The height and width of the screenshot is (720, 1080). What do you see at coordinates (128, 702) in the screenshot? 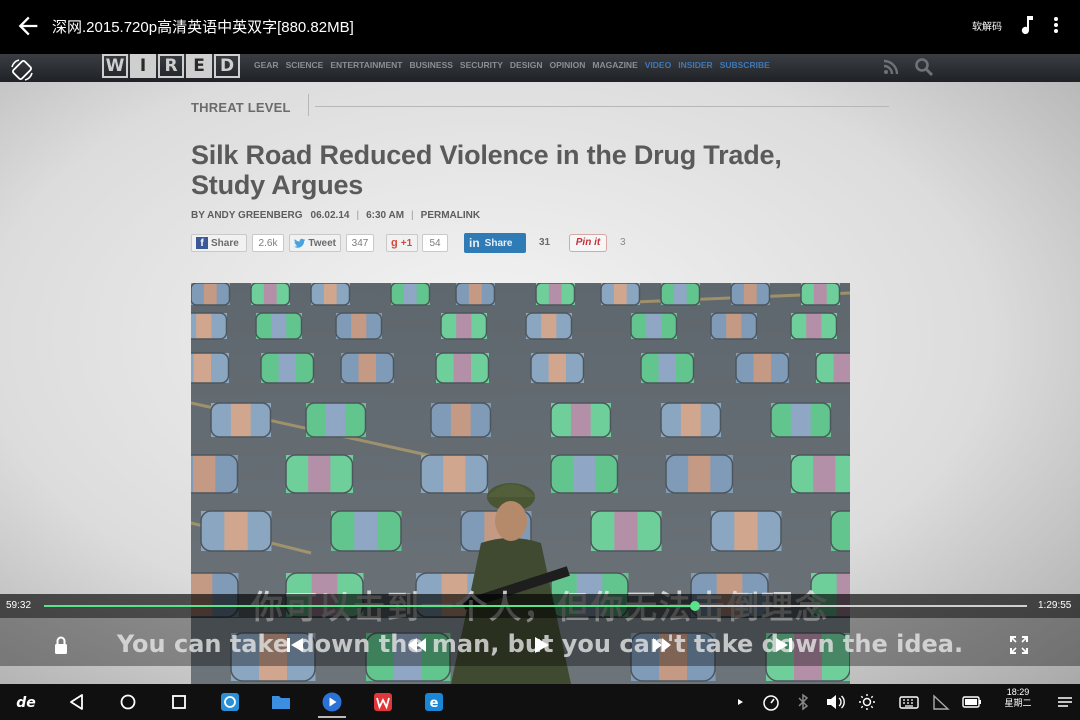
I see `nav-home-icon` at bounding box center [128, 702].